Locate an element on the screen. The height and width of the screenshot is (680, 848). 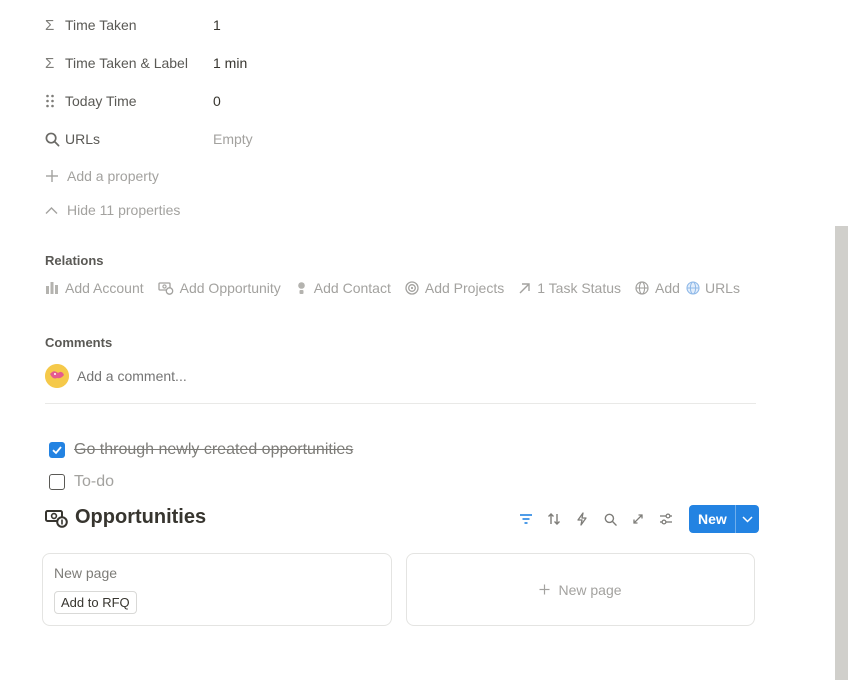
property-value: 0 is located at coordinates (217, 101).